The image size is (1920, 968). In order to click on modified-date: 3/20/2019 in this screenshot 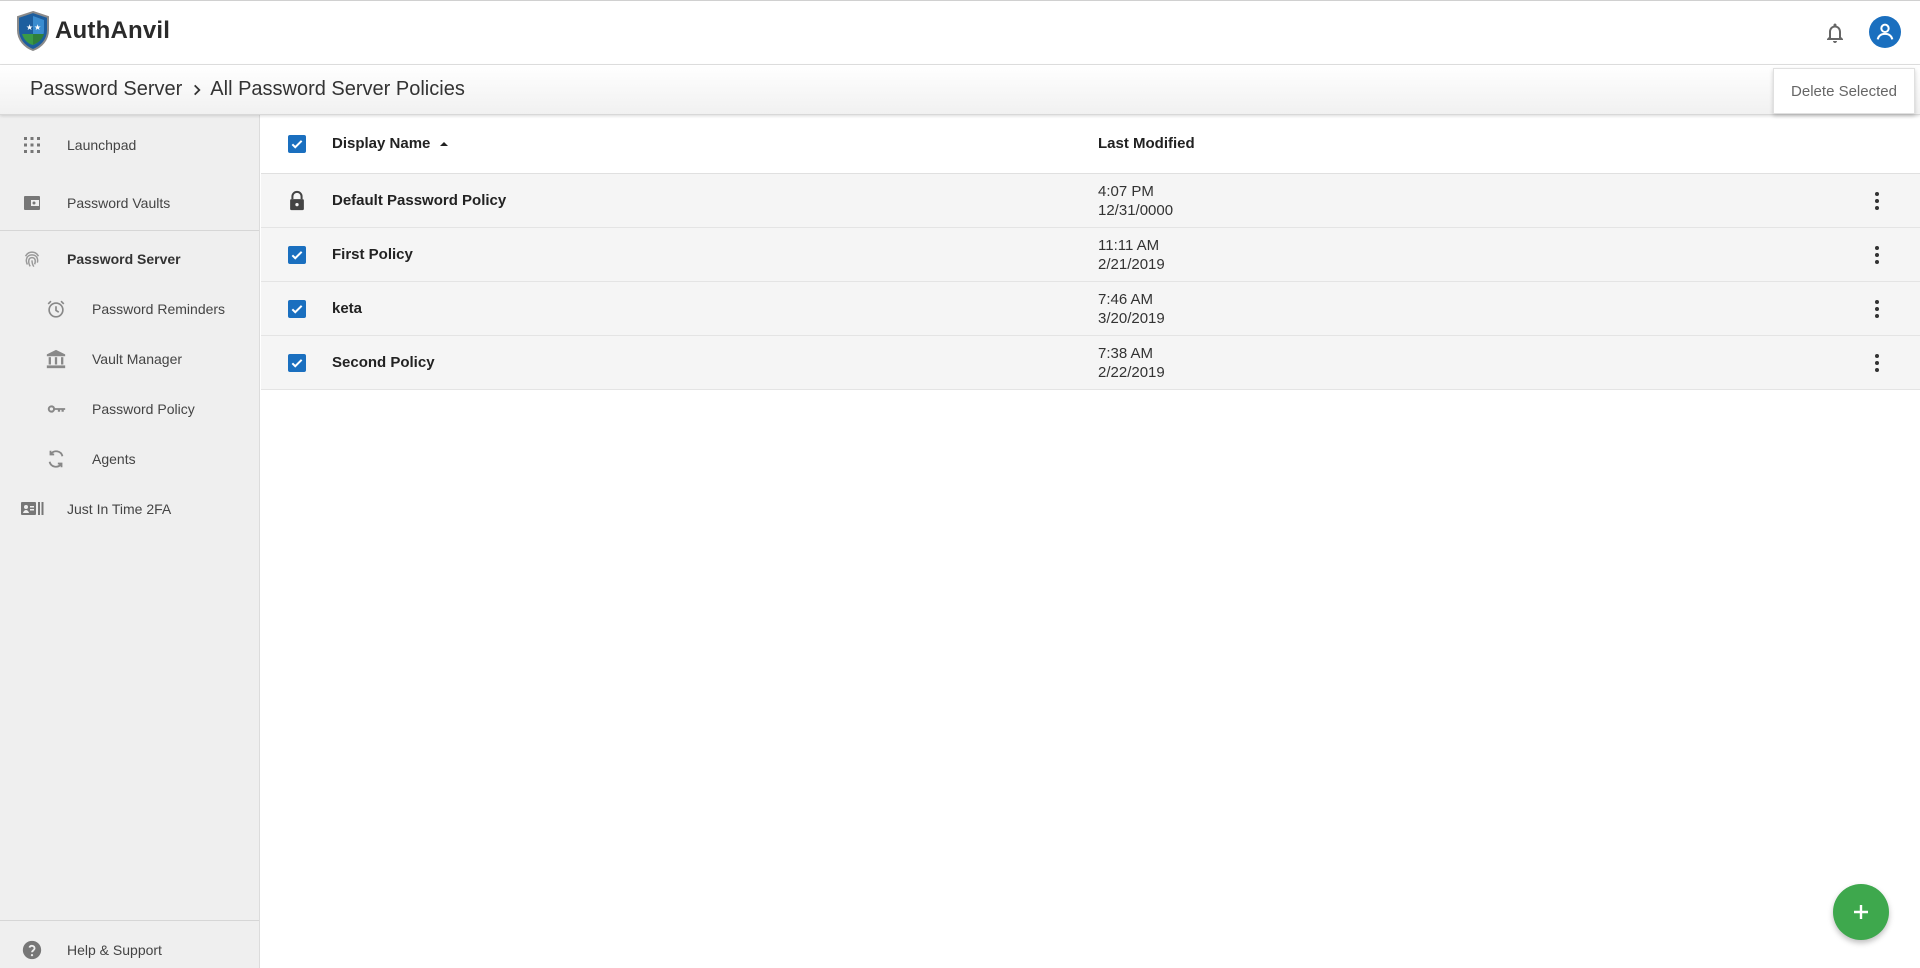, I will do `click(1131, 318)`.